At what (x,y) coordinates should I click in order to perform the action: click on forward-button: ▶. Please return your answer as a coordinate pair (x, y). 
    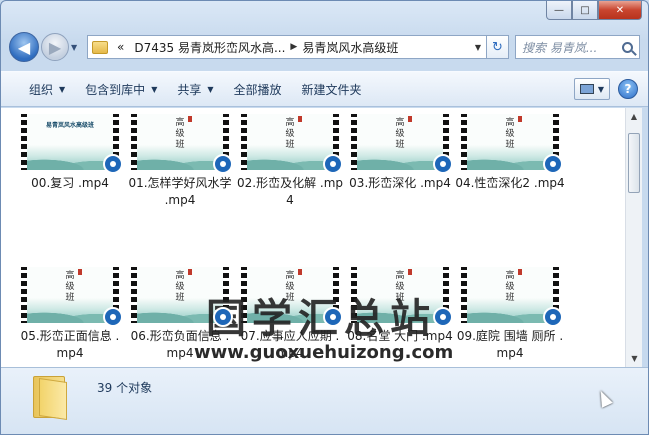
    Looking at the image, I should click on (55, 47).